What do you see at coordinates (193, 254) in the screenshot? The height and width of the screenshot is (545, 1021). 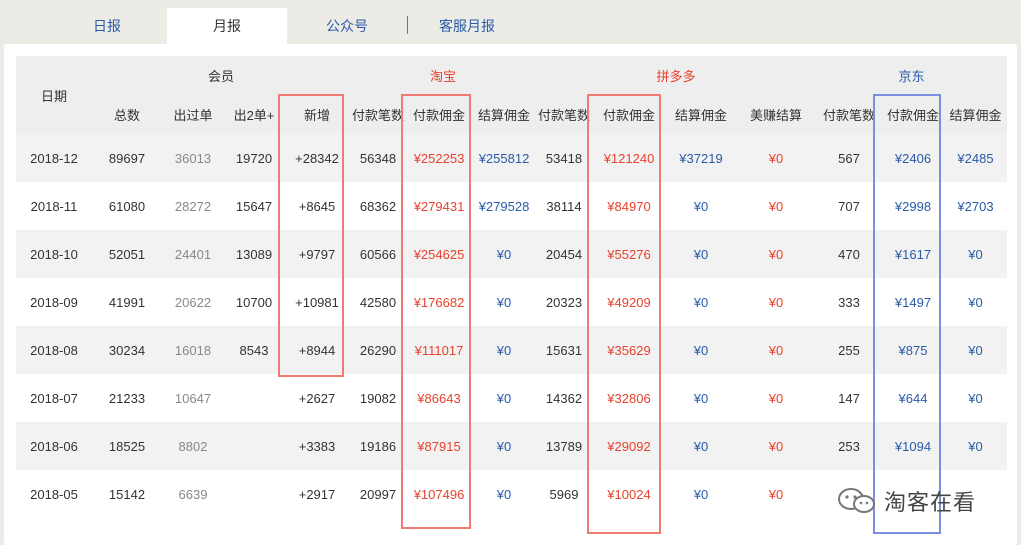 I see `cell-ordered: 24401` at bounding box center [193, 254].